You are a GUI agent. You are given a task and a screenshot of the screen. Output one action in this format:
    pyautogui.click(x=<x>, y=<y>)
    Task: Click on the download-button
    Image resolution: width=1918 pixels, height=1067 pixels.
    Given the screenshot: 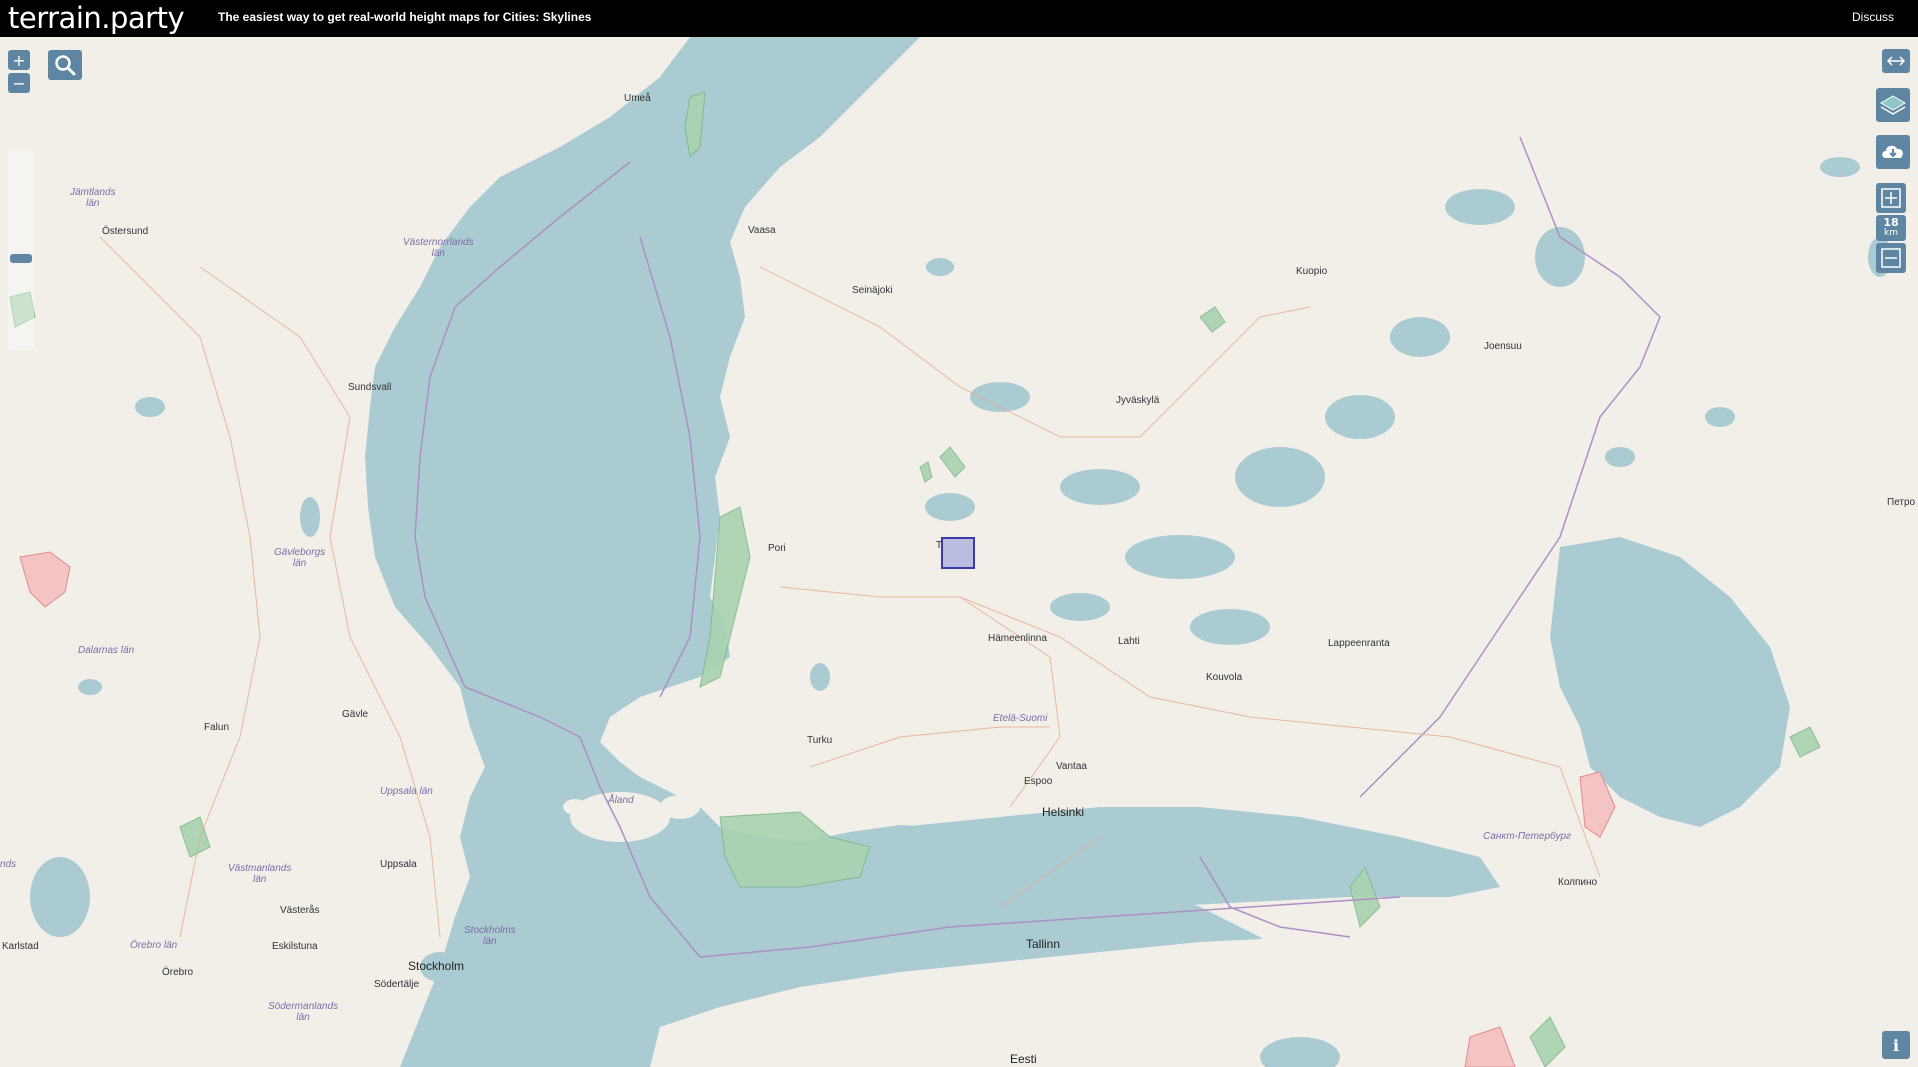 What is the action you would take?
    pyautogui.click(x=1893, y=152)
    